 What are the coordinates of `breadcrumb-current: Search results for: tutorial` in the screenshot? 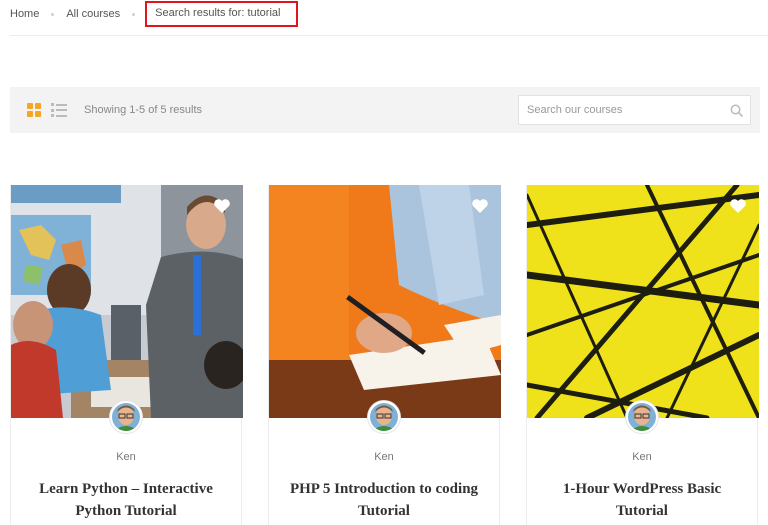 It's located at (222, 14).